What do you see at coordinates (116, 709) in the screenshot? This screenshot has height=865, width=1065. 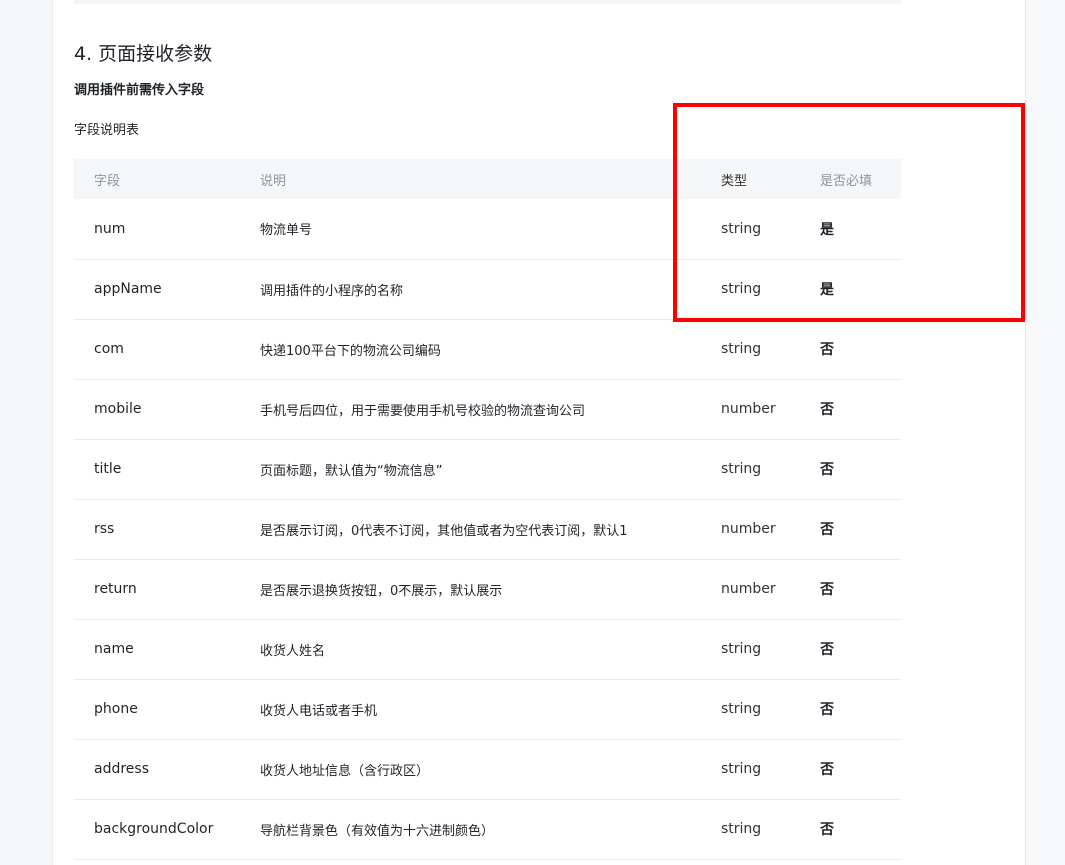 I see `cell-field: phone` at bounding box center [116, 709].